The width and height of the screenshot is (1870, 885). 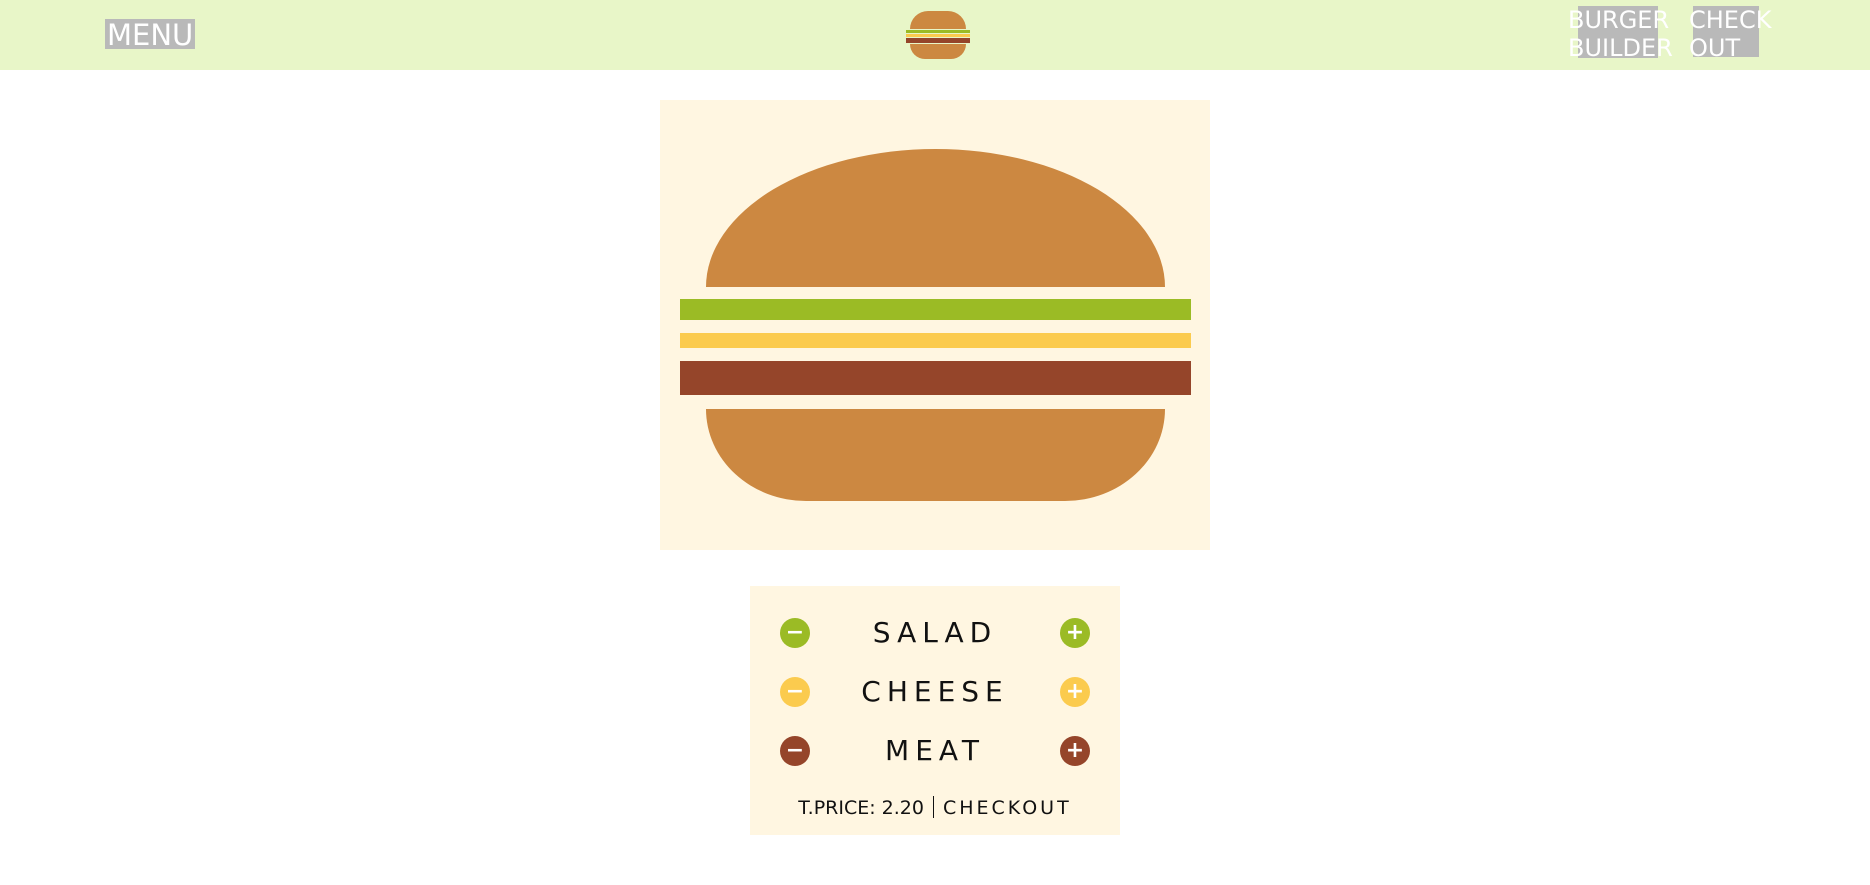 I want to click on cheese-label: CHEESE, so click(x=935, y=691).